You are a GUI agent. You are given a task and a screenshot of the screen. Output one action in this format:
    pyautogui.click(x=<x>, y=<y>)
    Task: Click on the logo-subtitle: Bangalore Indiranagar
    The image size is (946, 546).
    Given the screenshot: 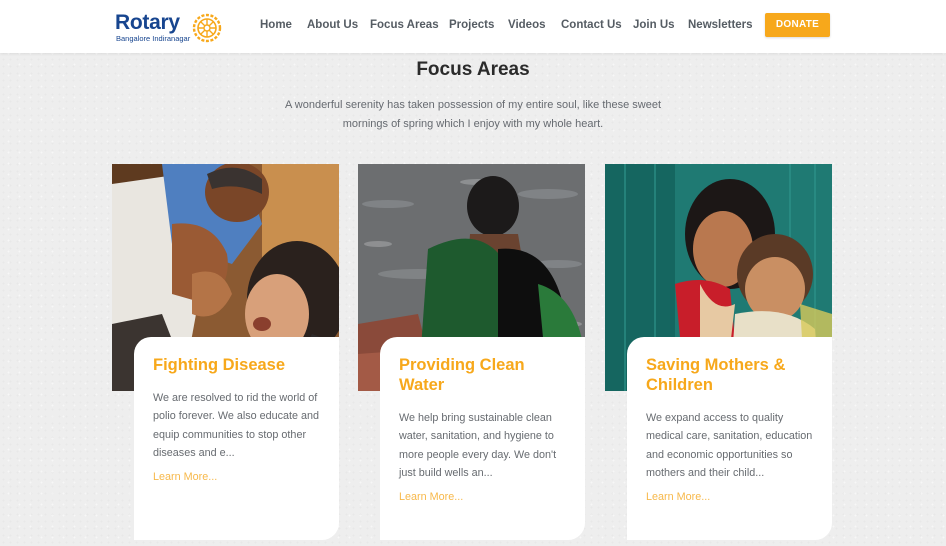 What is the action you would take?
    pyautogui.click(x=153, y=38)
    